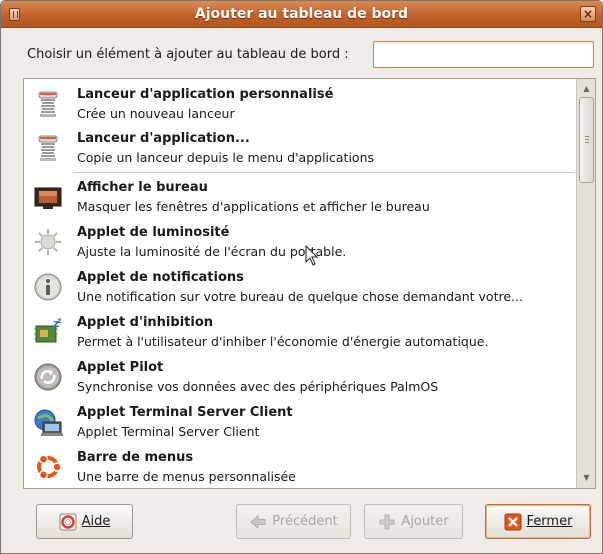 The image size is (603, 554). I want to click on show-desktop-icon, so click(48, 198).